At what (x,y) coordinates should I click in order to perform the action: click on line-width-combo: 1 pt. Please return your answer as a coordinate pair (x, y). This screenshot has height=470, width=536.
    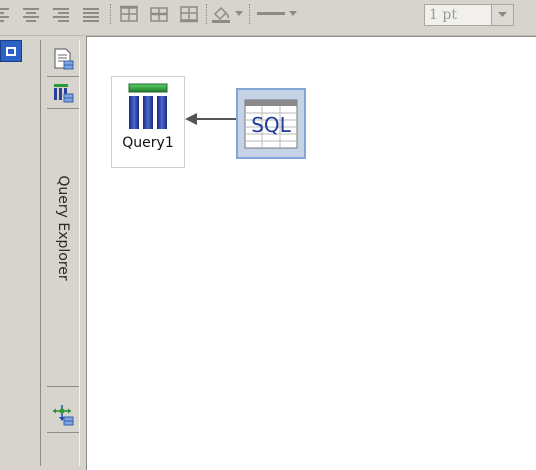
    Looking at the image, I should click on (469, 15).